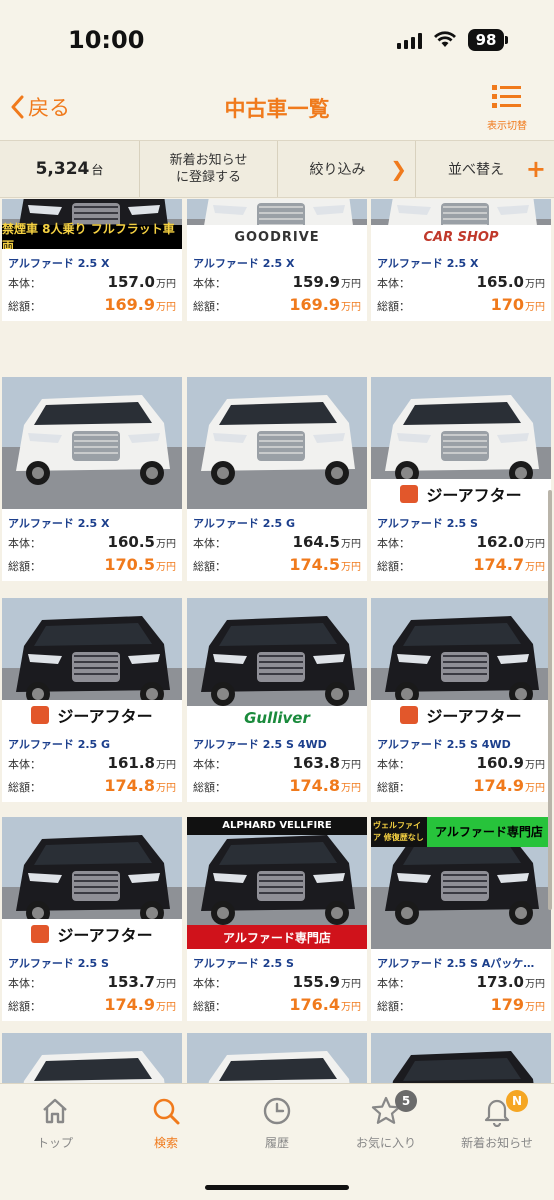  I want to click on gafter-mark-icon, so click(409, 715).